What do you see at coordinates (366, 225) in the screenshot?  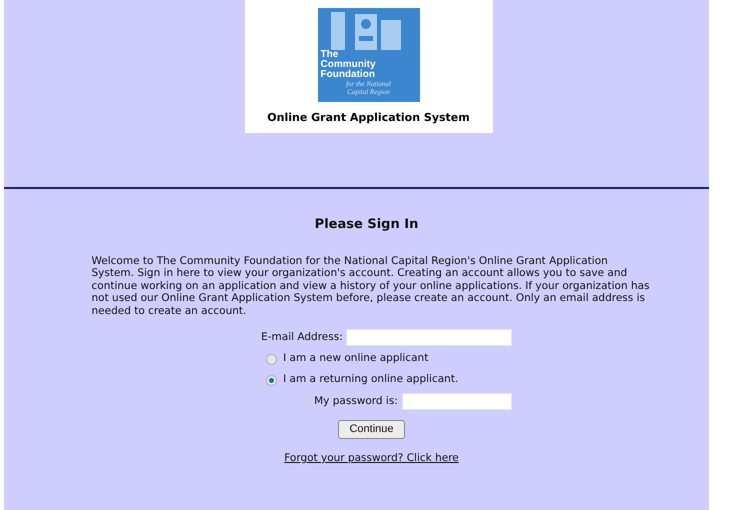 I see `page-heading: Please Sign In` at bounding box center [366, 225].